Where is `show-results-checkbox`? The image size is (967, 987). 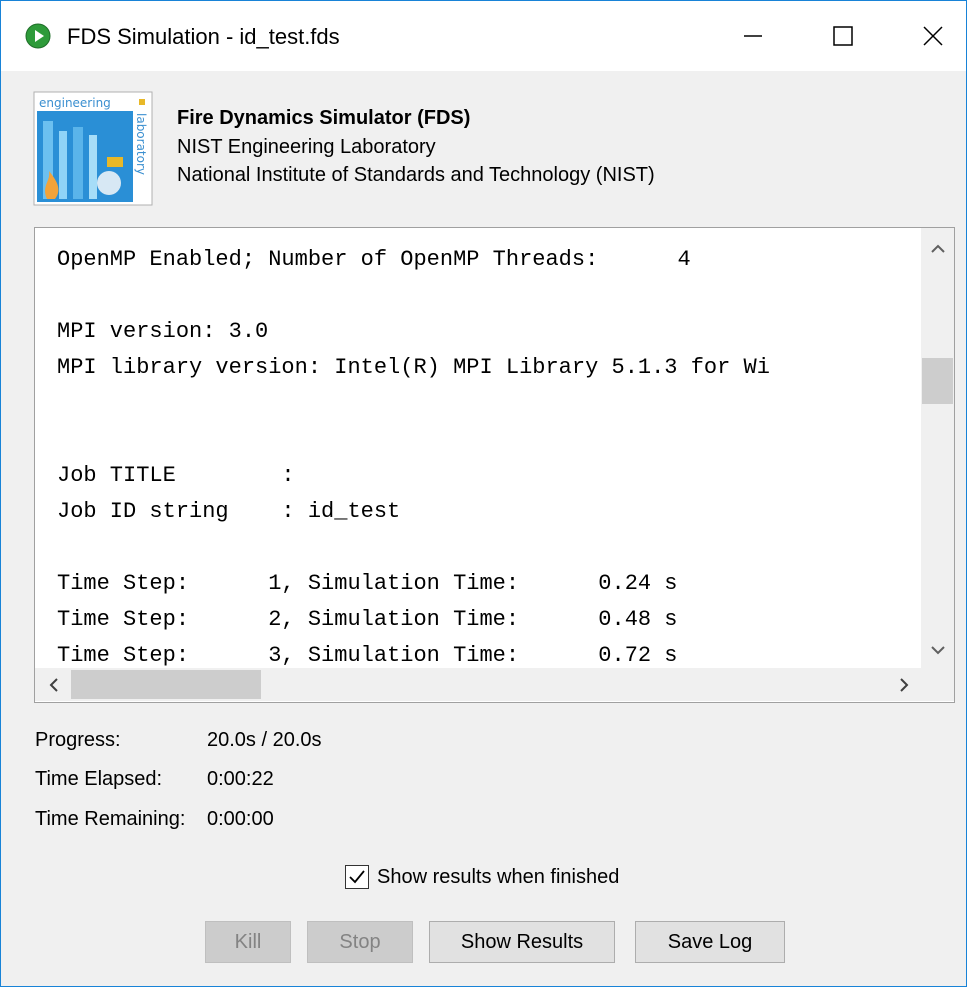 show-results-checkbox is located at coordinates (357, 877).